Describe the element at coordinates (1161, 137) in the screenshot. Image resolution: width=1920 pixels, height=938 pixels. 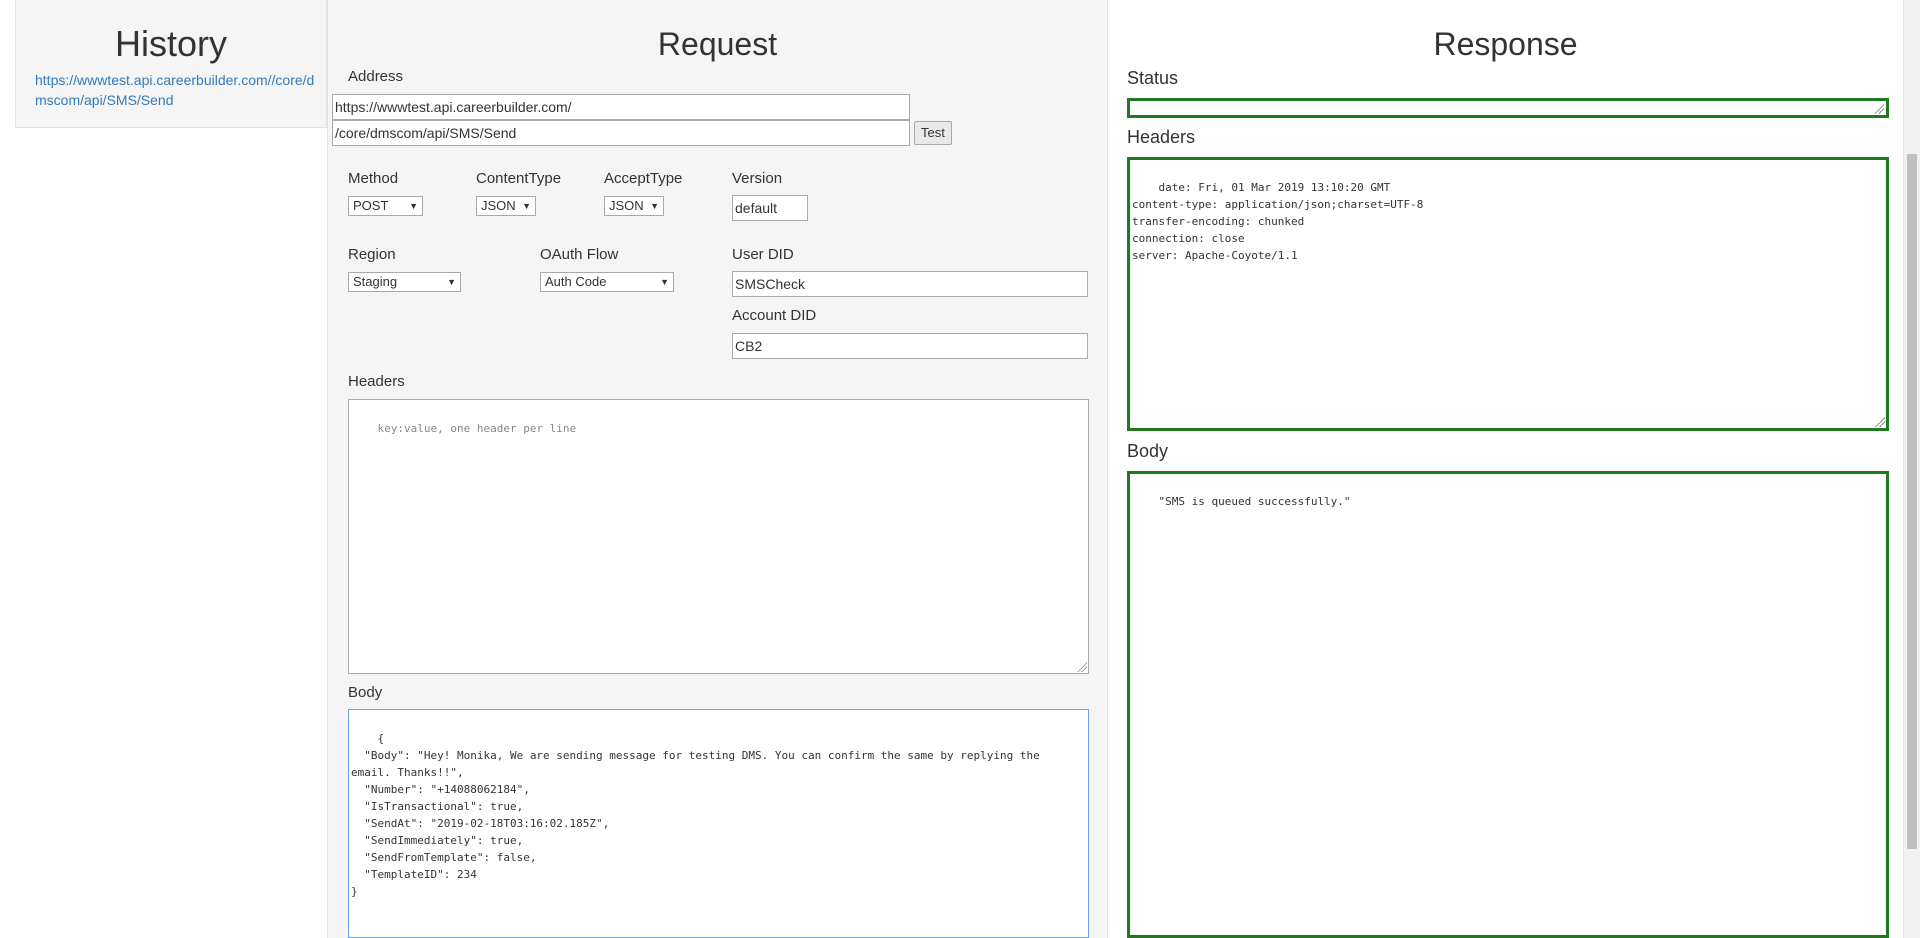
I see `response-headers-label: Headers` at that location.